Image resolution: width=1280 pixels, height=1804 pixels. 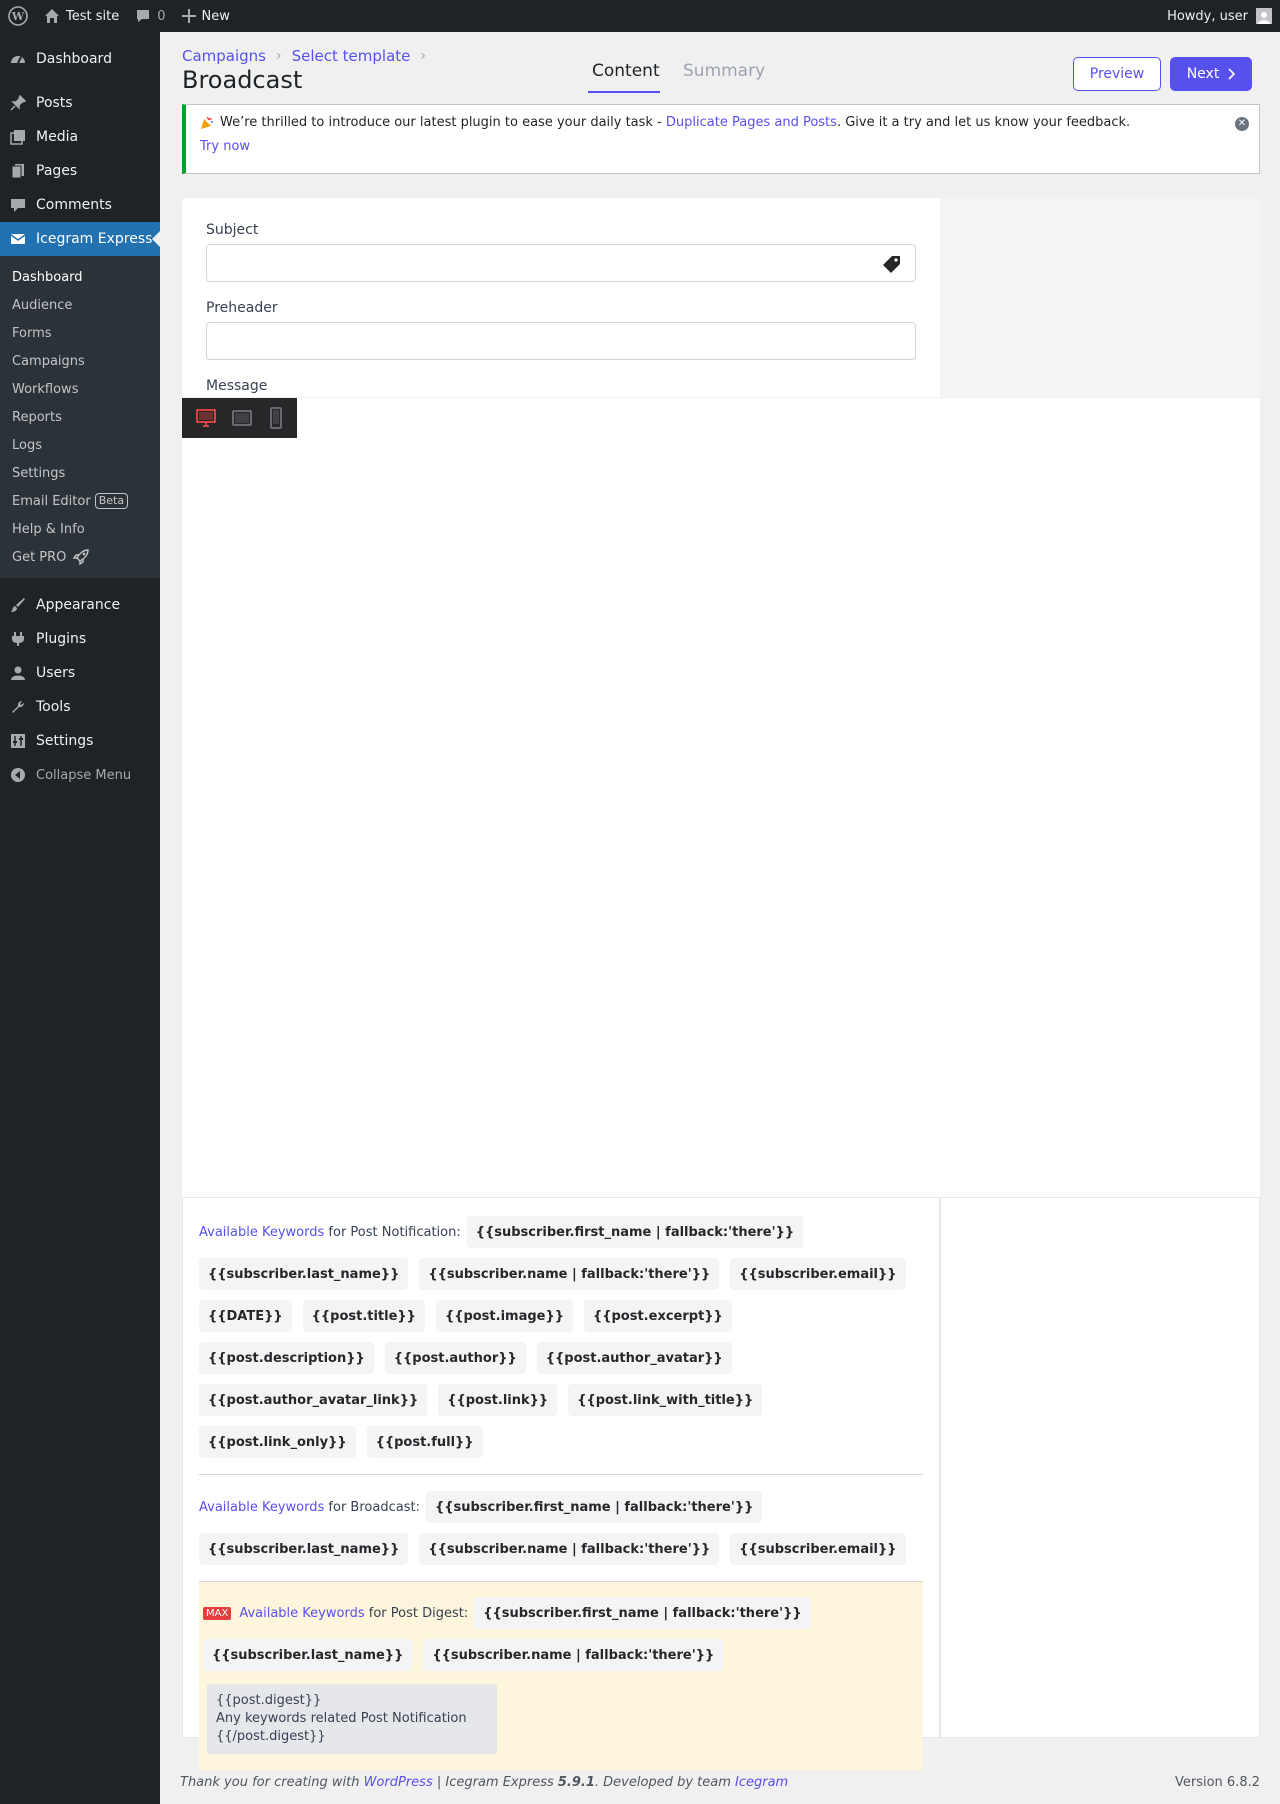 What do you see at coordinates (640, 16) in the screenshot?
I see `admin-bar: W Test site 0 New Howdy, user` at bounding box center [640, 16].